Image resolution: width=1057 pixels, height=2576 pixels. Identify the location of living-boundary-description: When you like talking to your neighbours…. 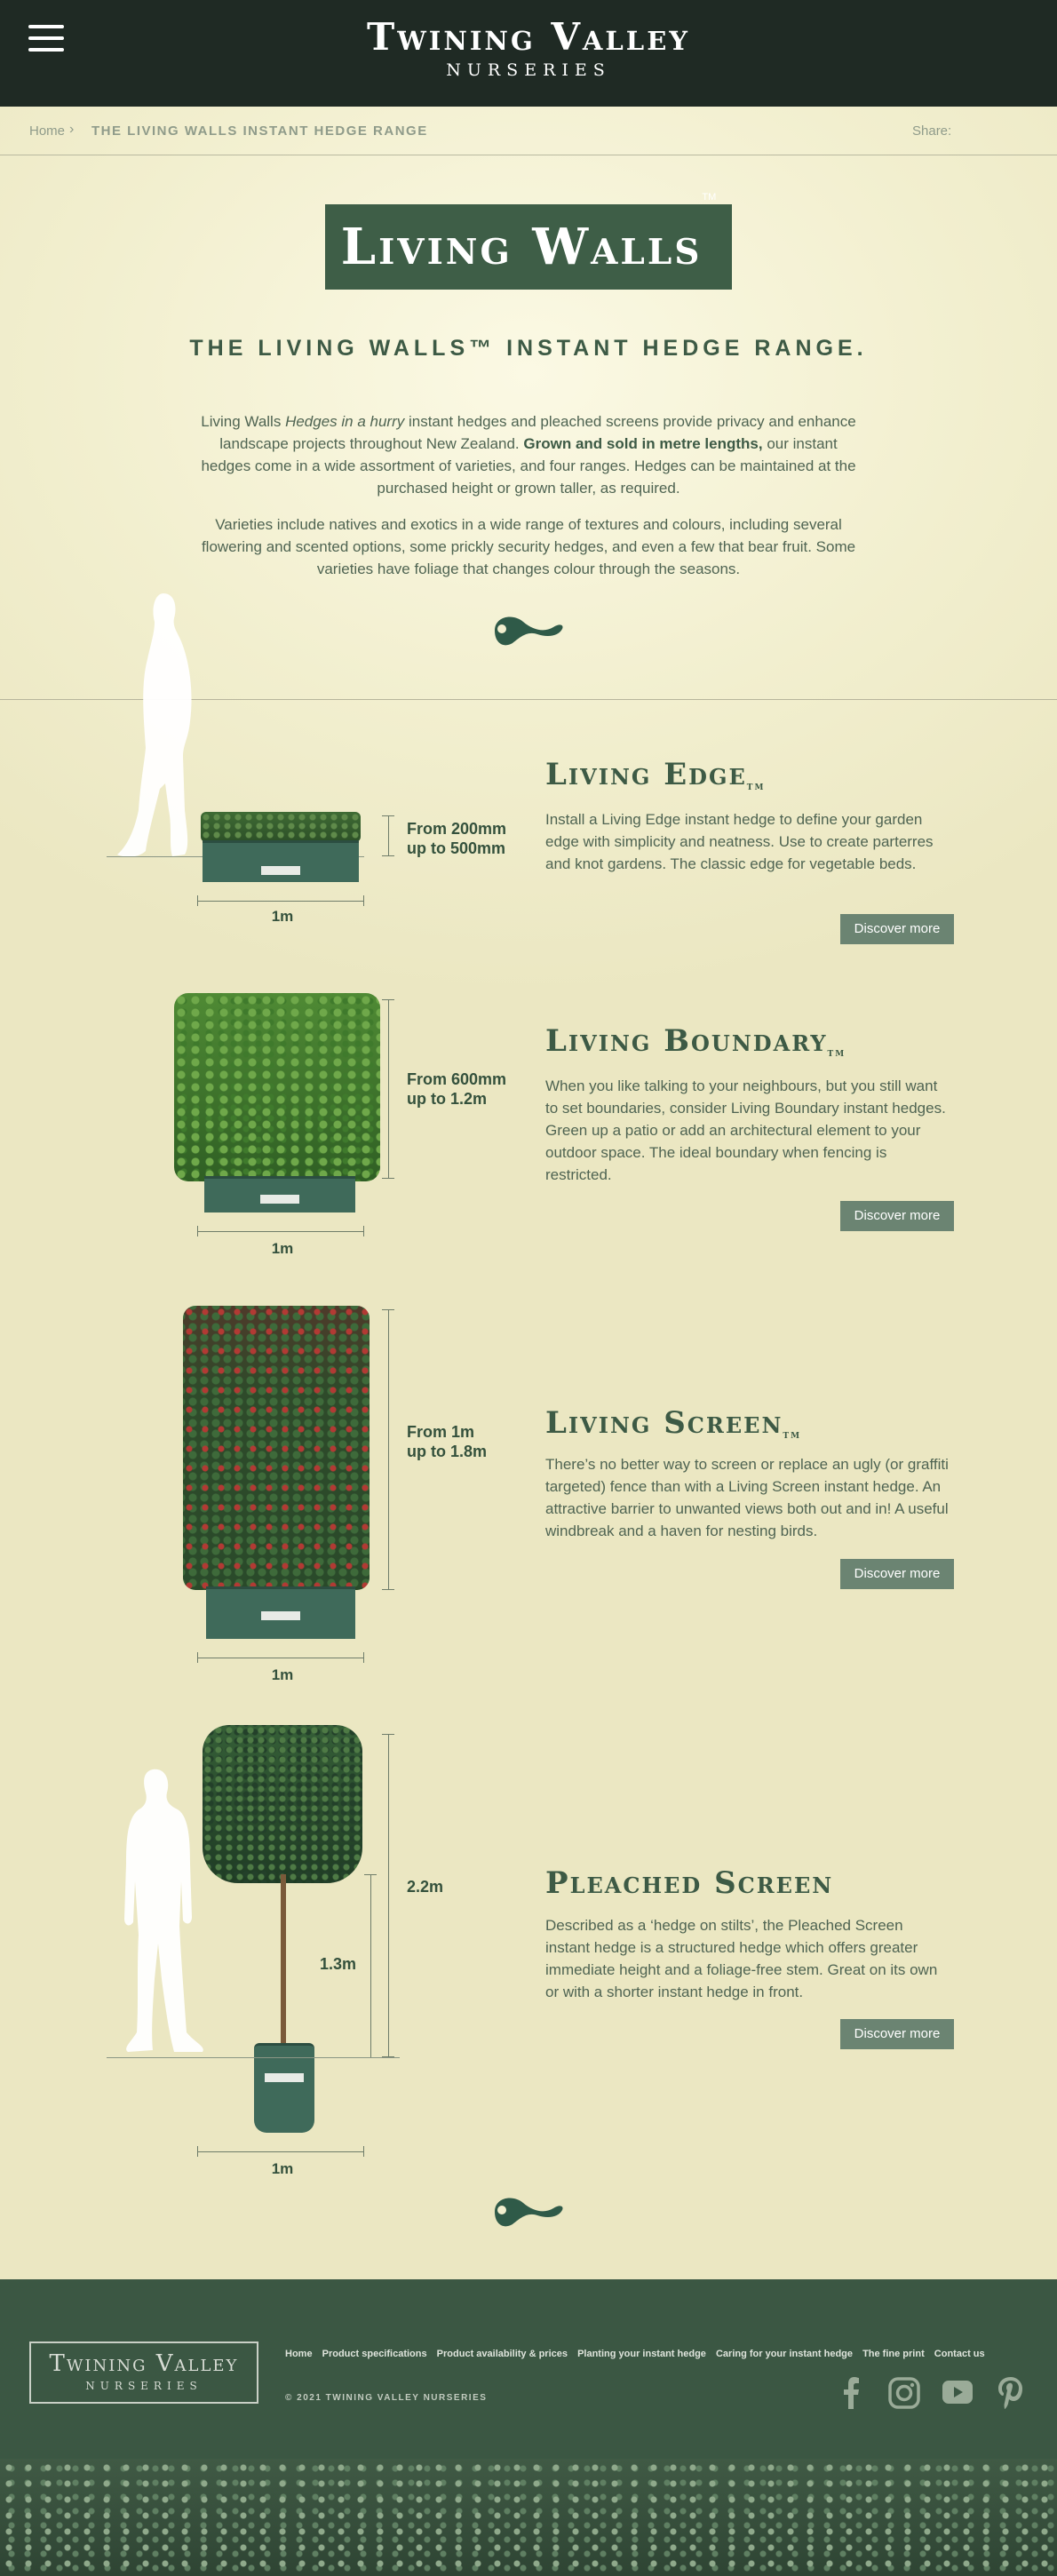
(745, 1130).